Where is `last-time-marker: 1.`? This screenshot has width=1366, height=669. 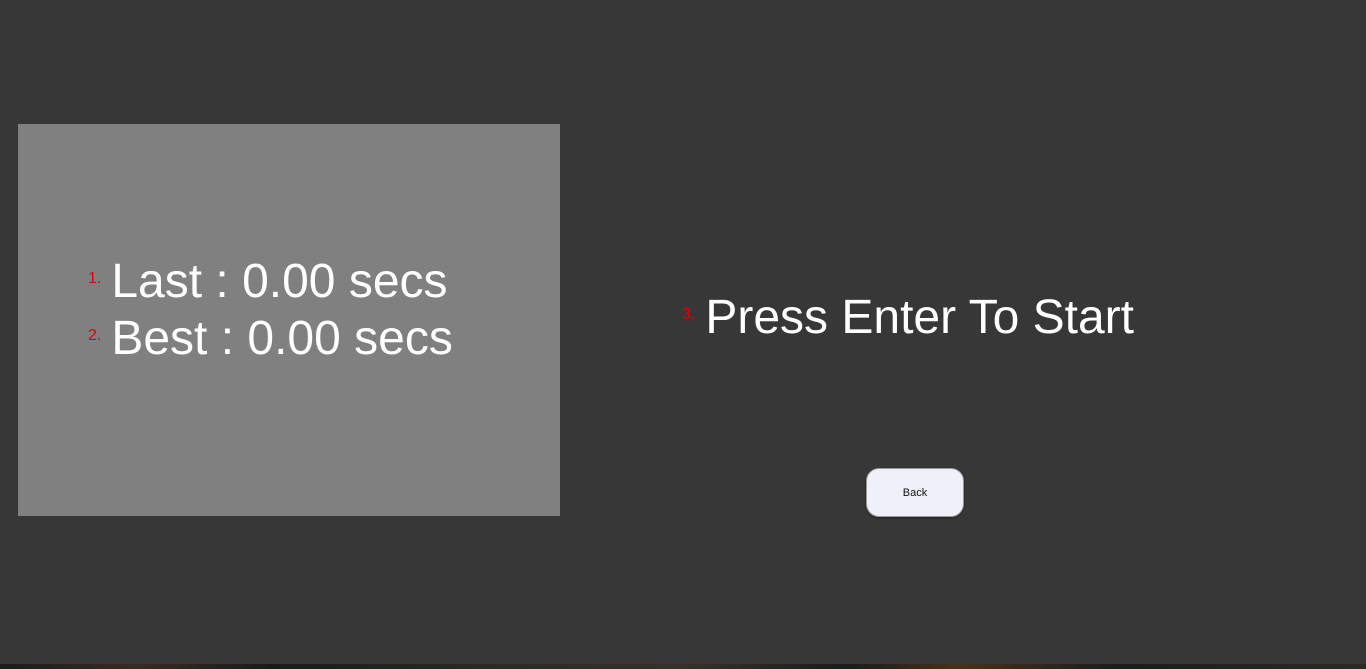 last-time-marker: 1. is located at coordinates (95, 278).